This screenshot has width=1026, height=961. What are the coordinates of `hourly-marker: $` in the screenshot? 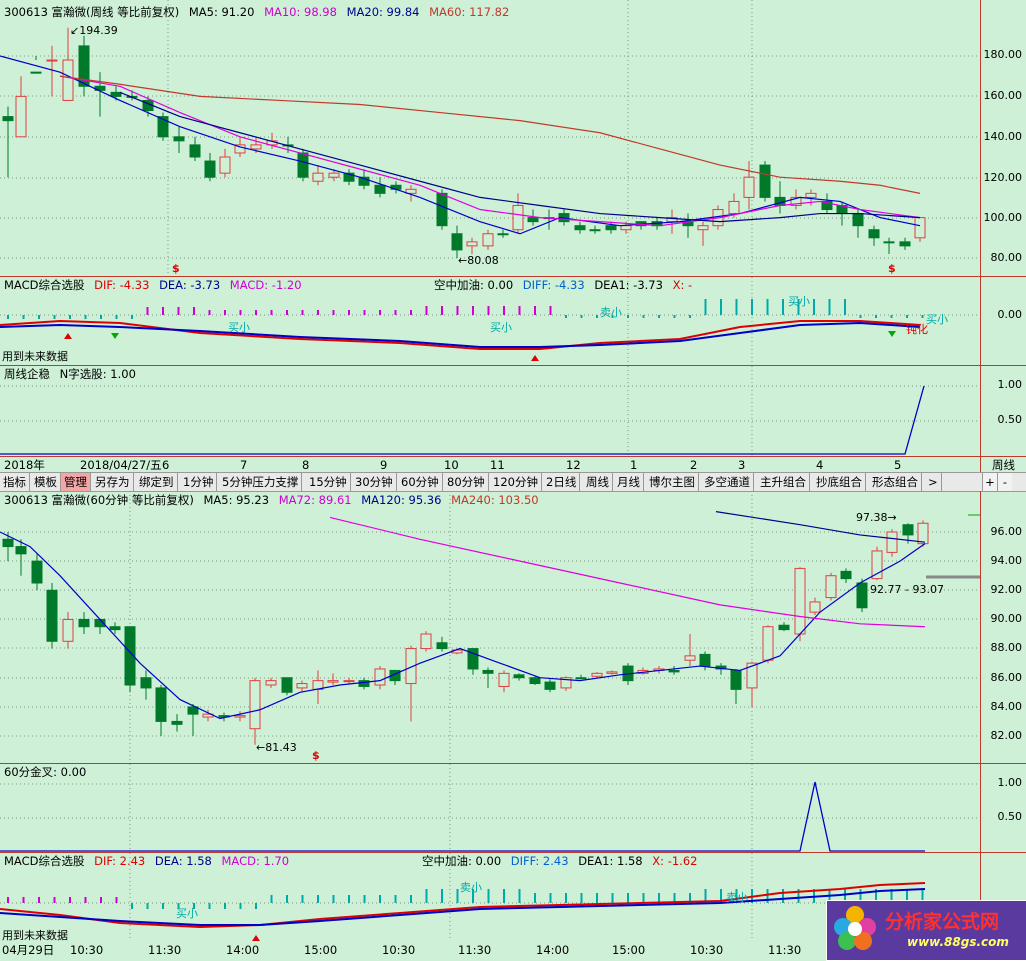 It's located at (316, 755).